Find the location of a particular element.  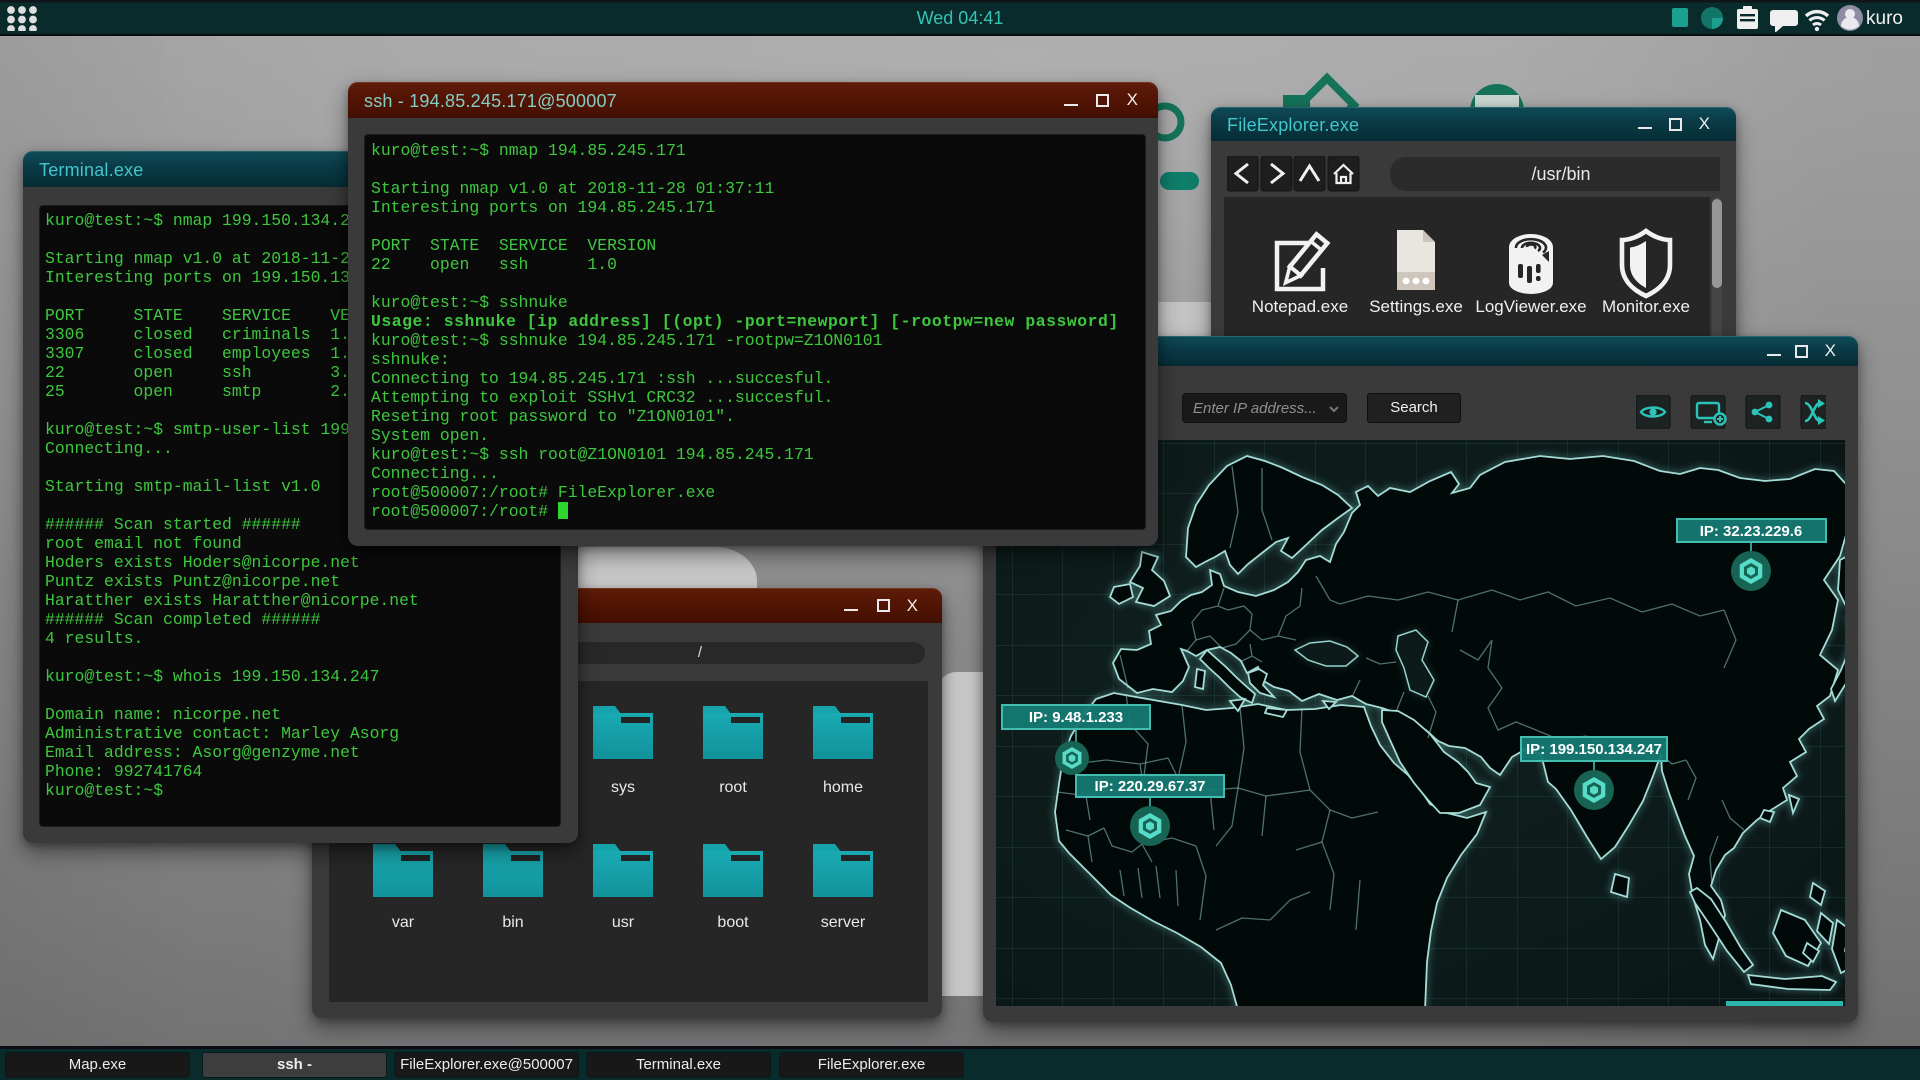

svg-text: Monitor.exe is located at coordinates (1646, 306).